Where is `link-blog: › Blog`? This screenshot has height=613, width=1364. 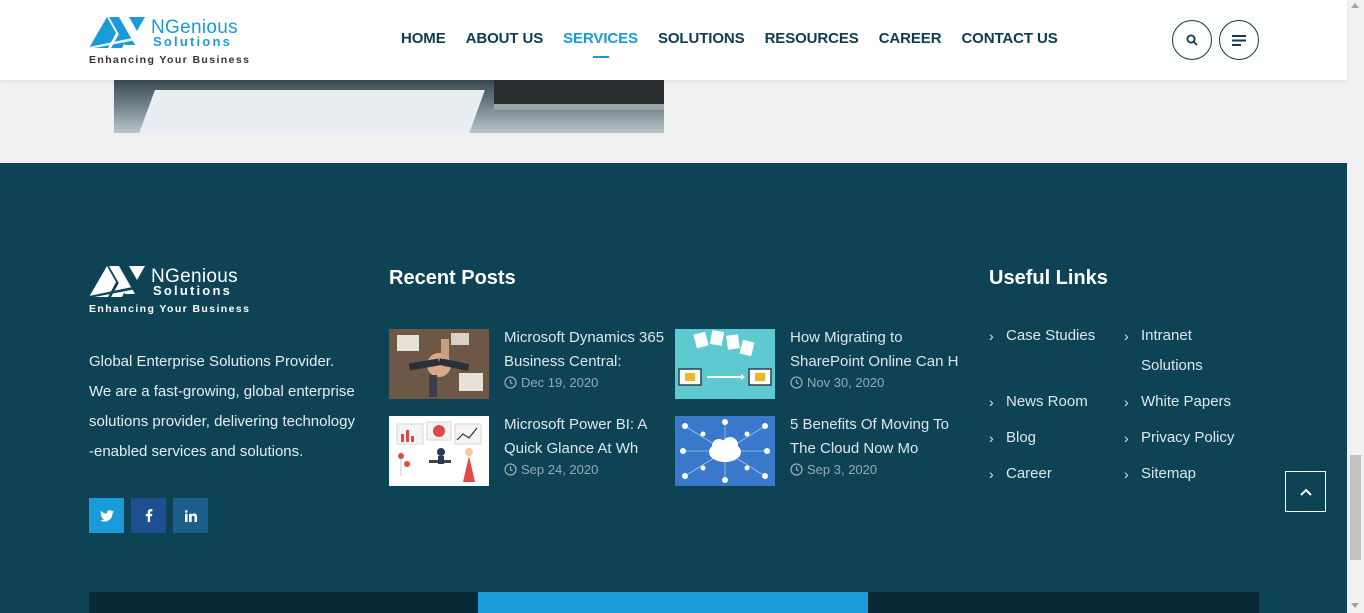 link-blog: › Blog is located at coordinates (1012, 438).